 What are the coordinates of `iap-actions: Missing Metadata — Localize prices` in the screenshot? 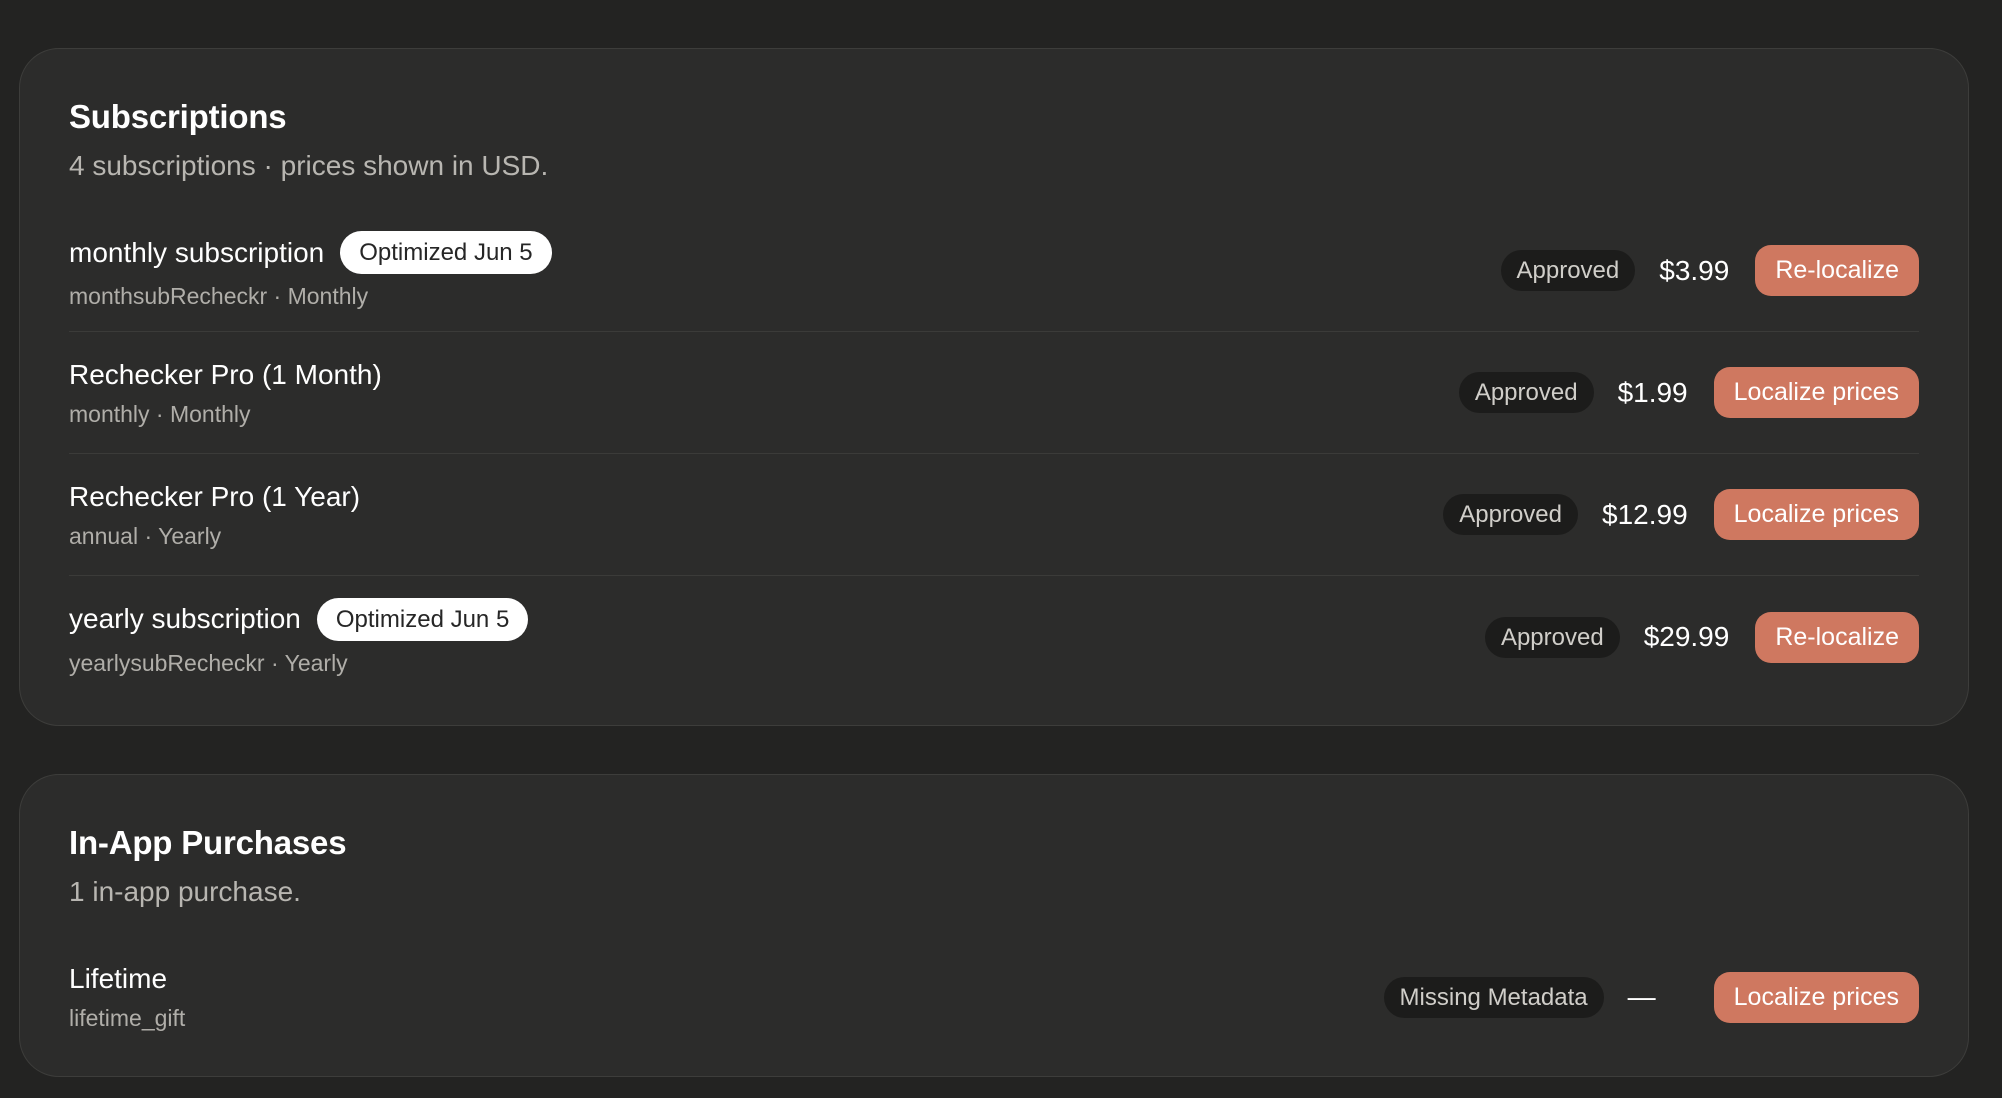 It's located at (1651, 997).